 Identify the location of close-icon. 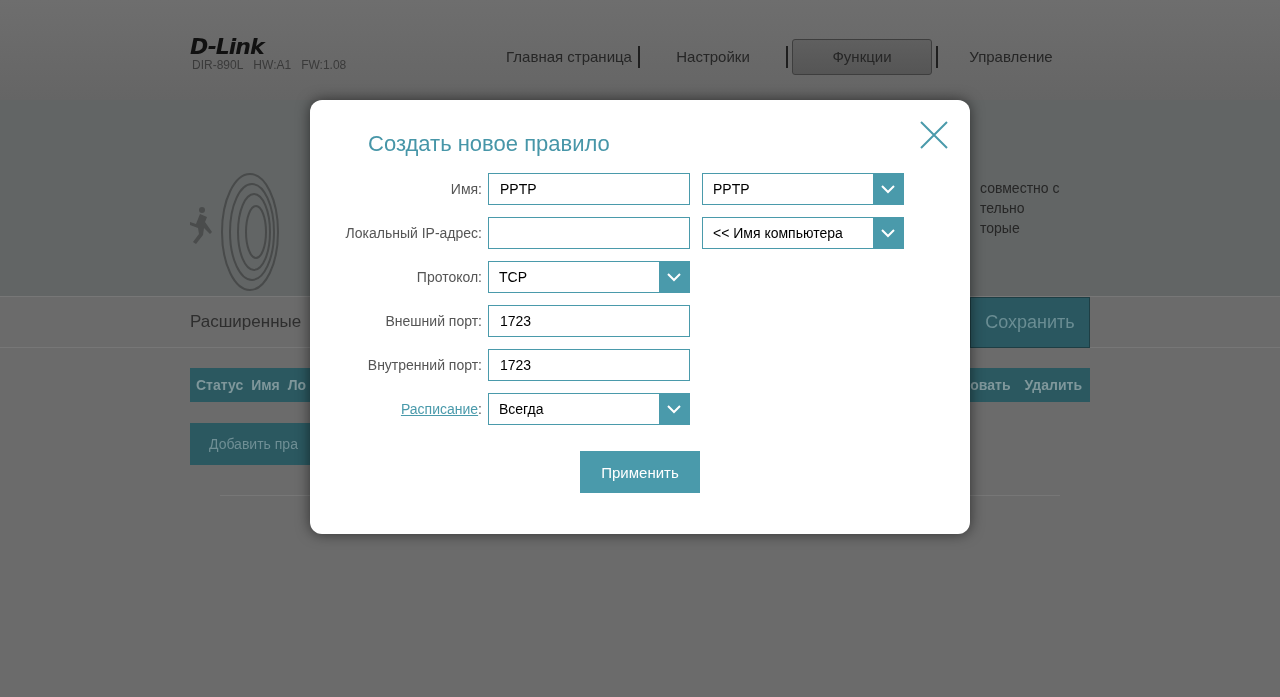
(934, 135).